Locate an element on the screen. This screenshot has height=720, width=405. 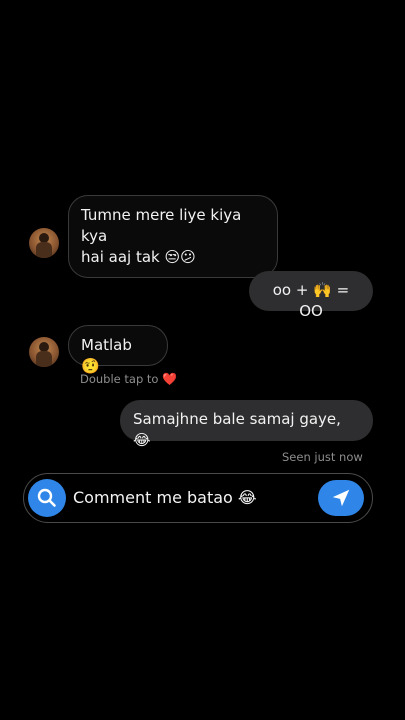
incoming-message-bubble: Tumne mere liye kiya kya hai aaj tak 😒😕 is located at coordinates (173, 236).